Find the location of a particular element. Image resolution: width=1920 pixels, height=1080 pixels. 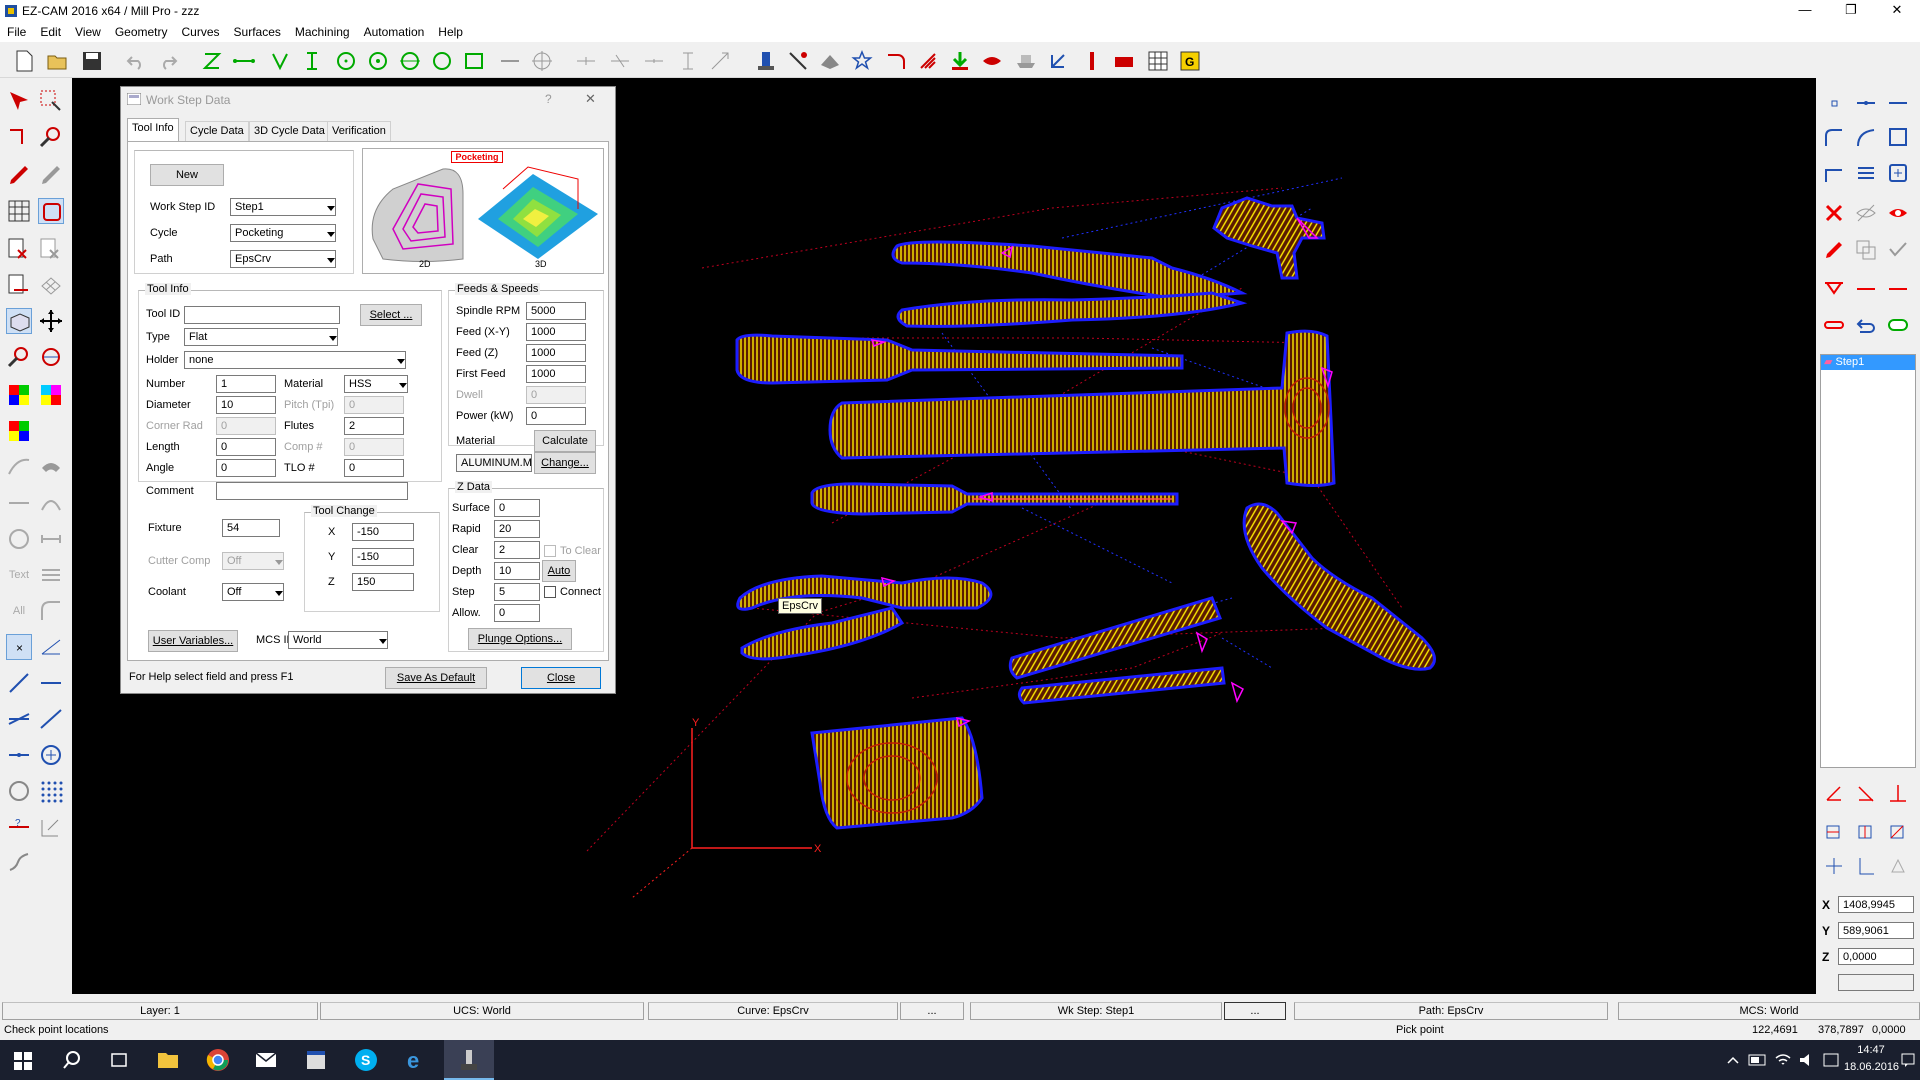

select-window-icon is located at coordinates (51, 101).